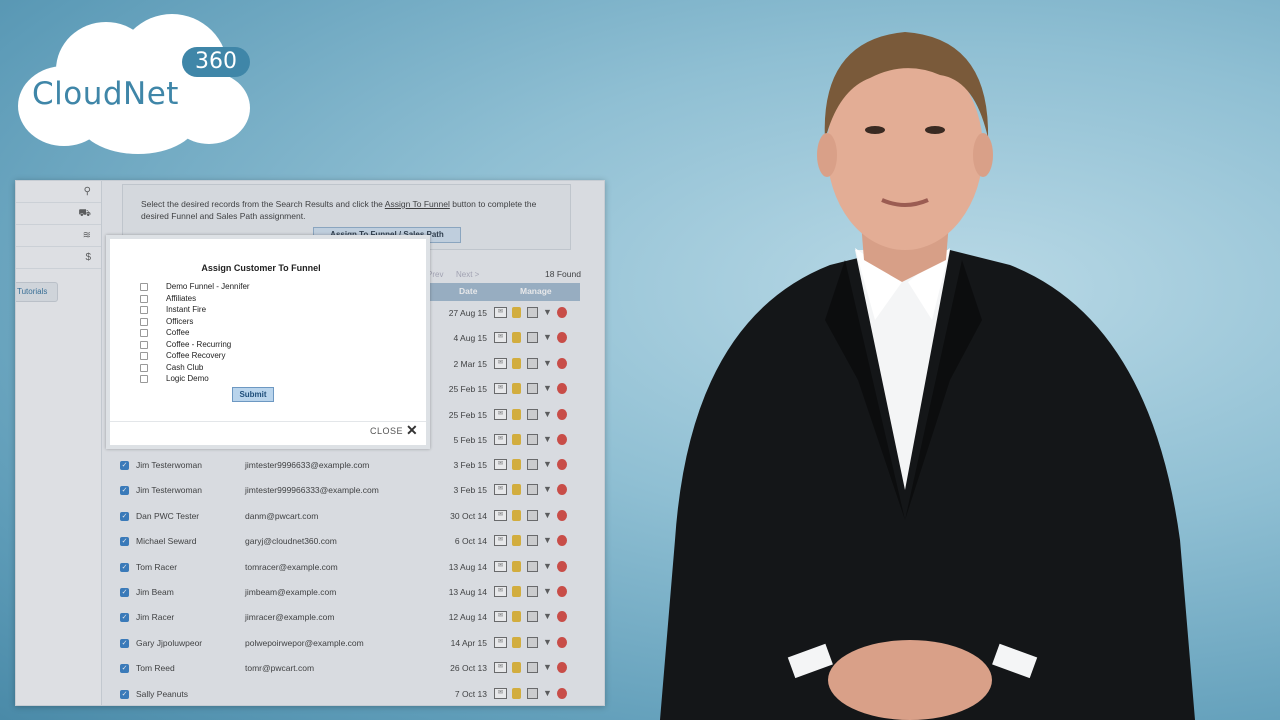  I want to click on funnel-option-label: Affiliates, so click(181, 298).